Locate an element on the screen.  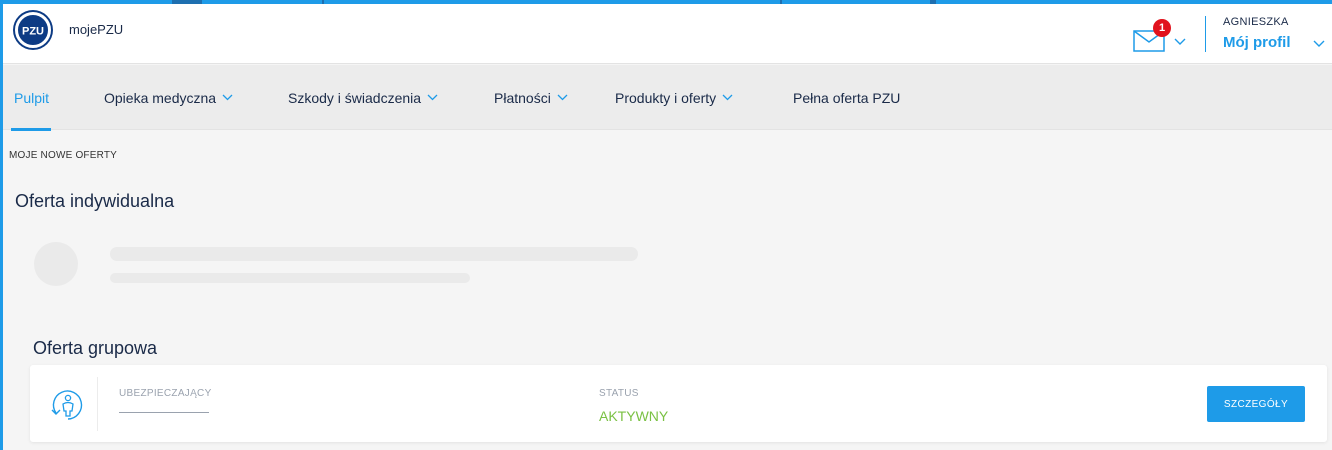
app-name: mojePZU is located at coordinates (96, 29).